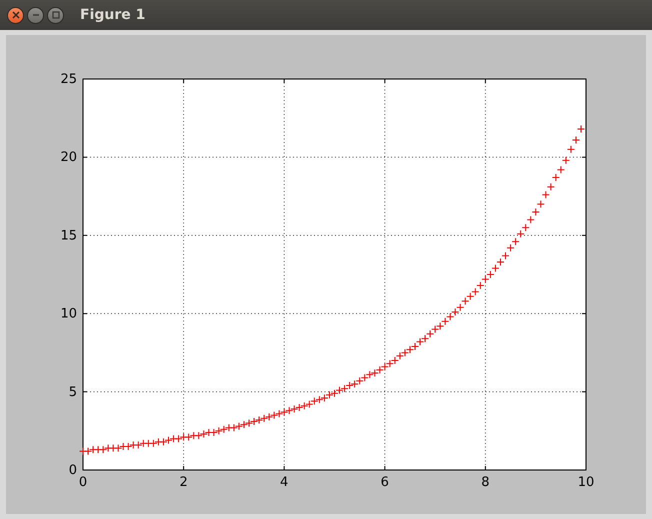 This screenshot has height=519, width=652. What do you see at coordinates (83, 482) in the screenshot?
I see `x-tick-label: 0` at bounding box center [83, 482].